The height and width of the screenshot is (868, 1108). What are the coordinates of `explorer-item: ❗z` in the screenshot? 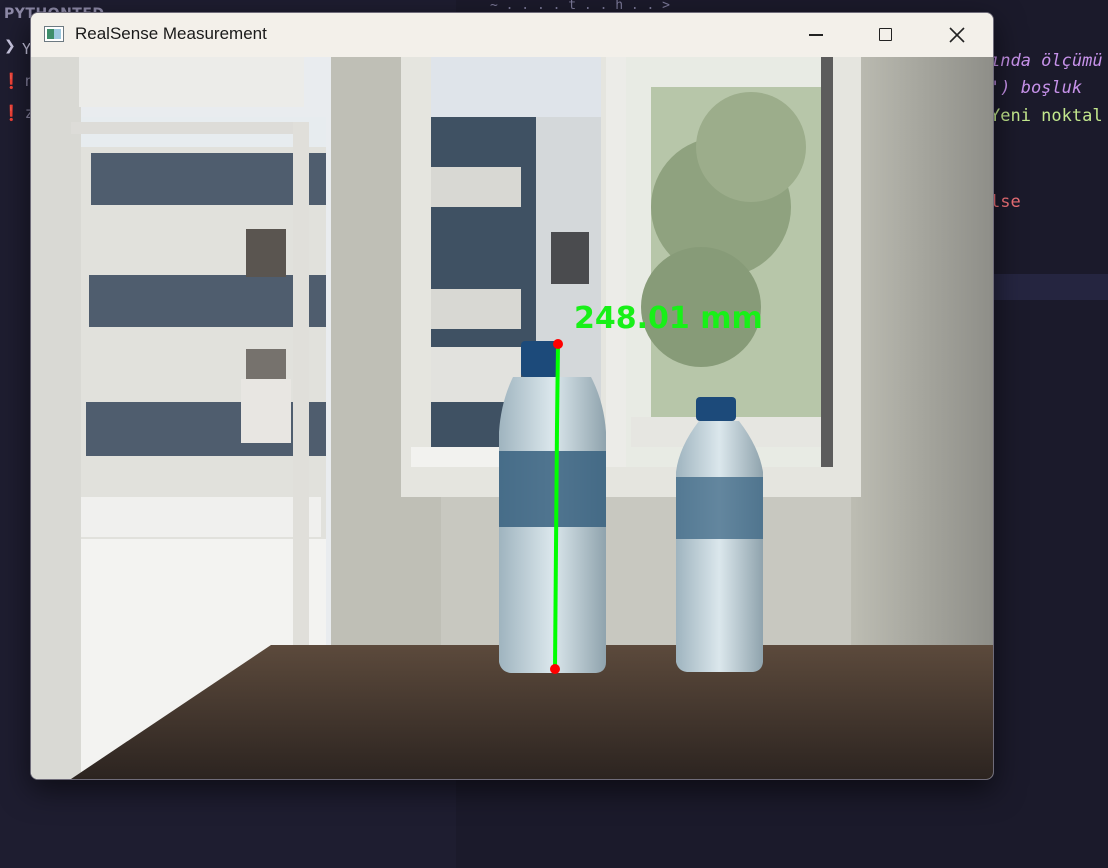 It's located at (18, 113).